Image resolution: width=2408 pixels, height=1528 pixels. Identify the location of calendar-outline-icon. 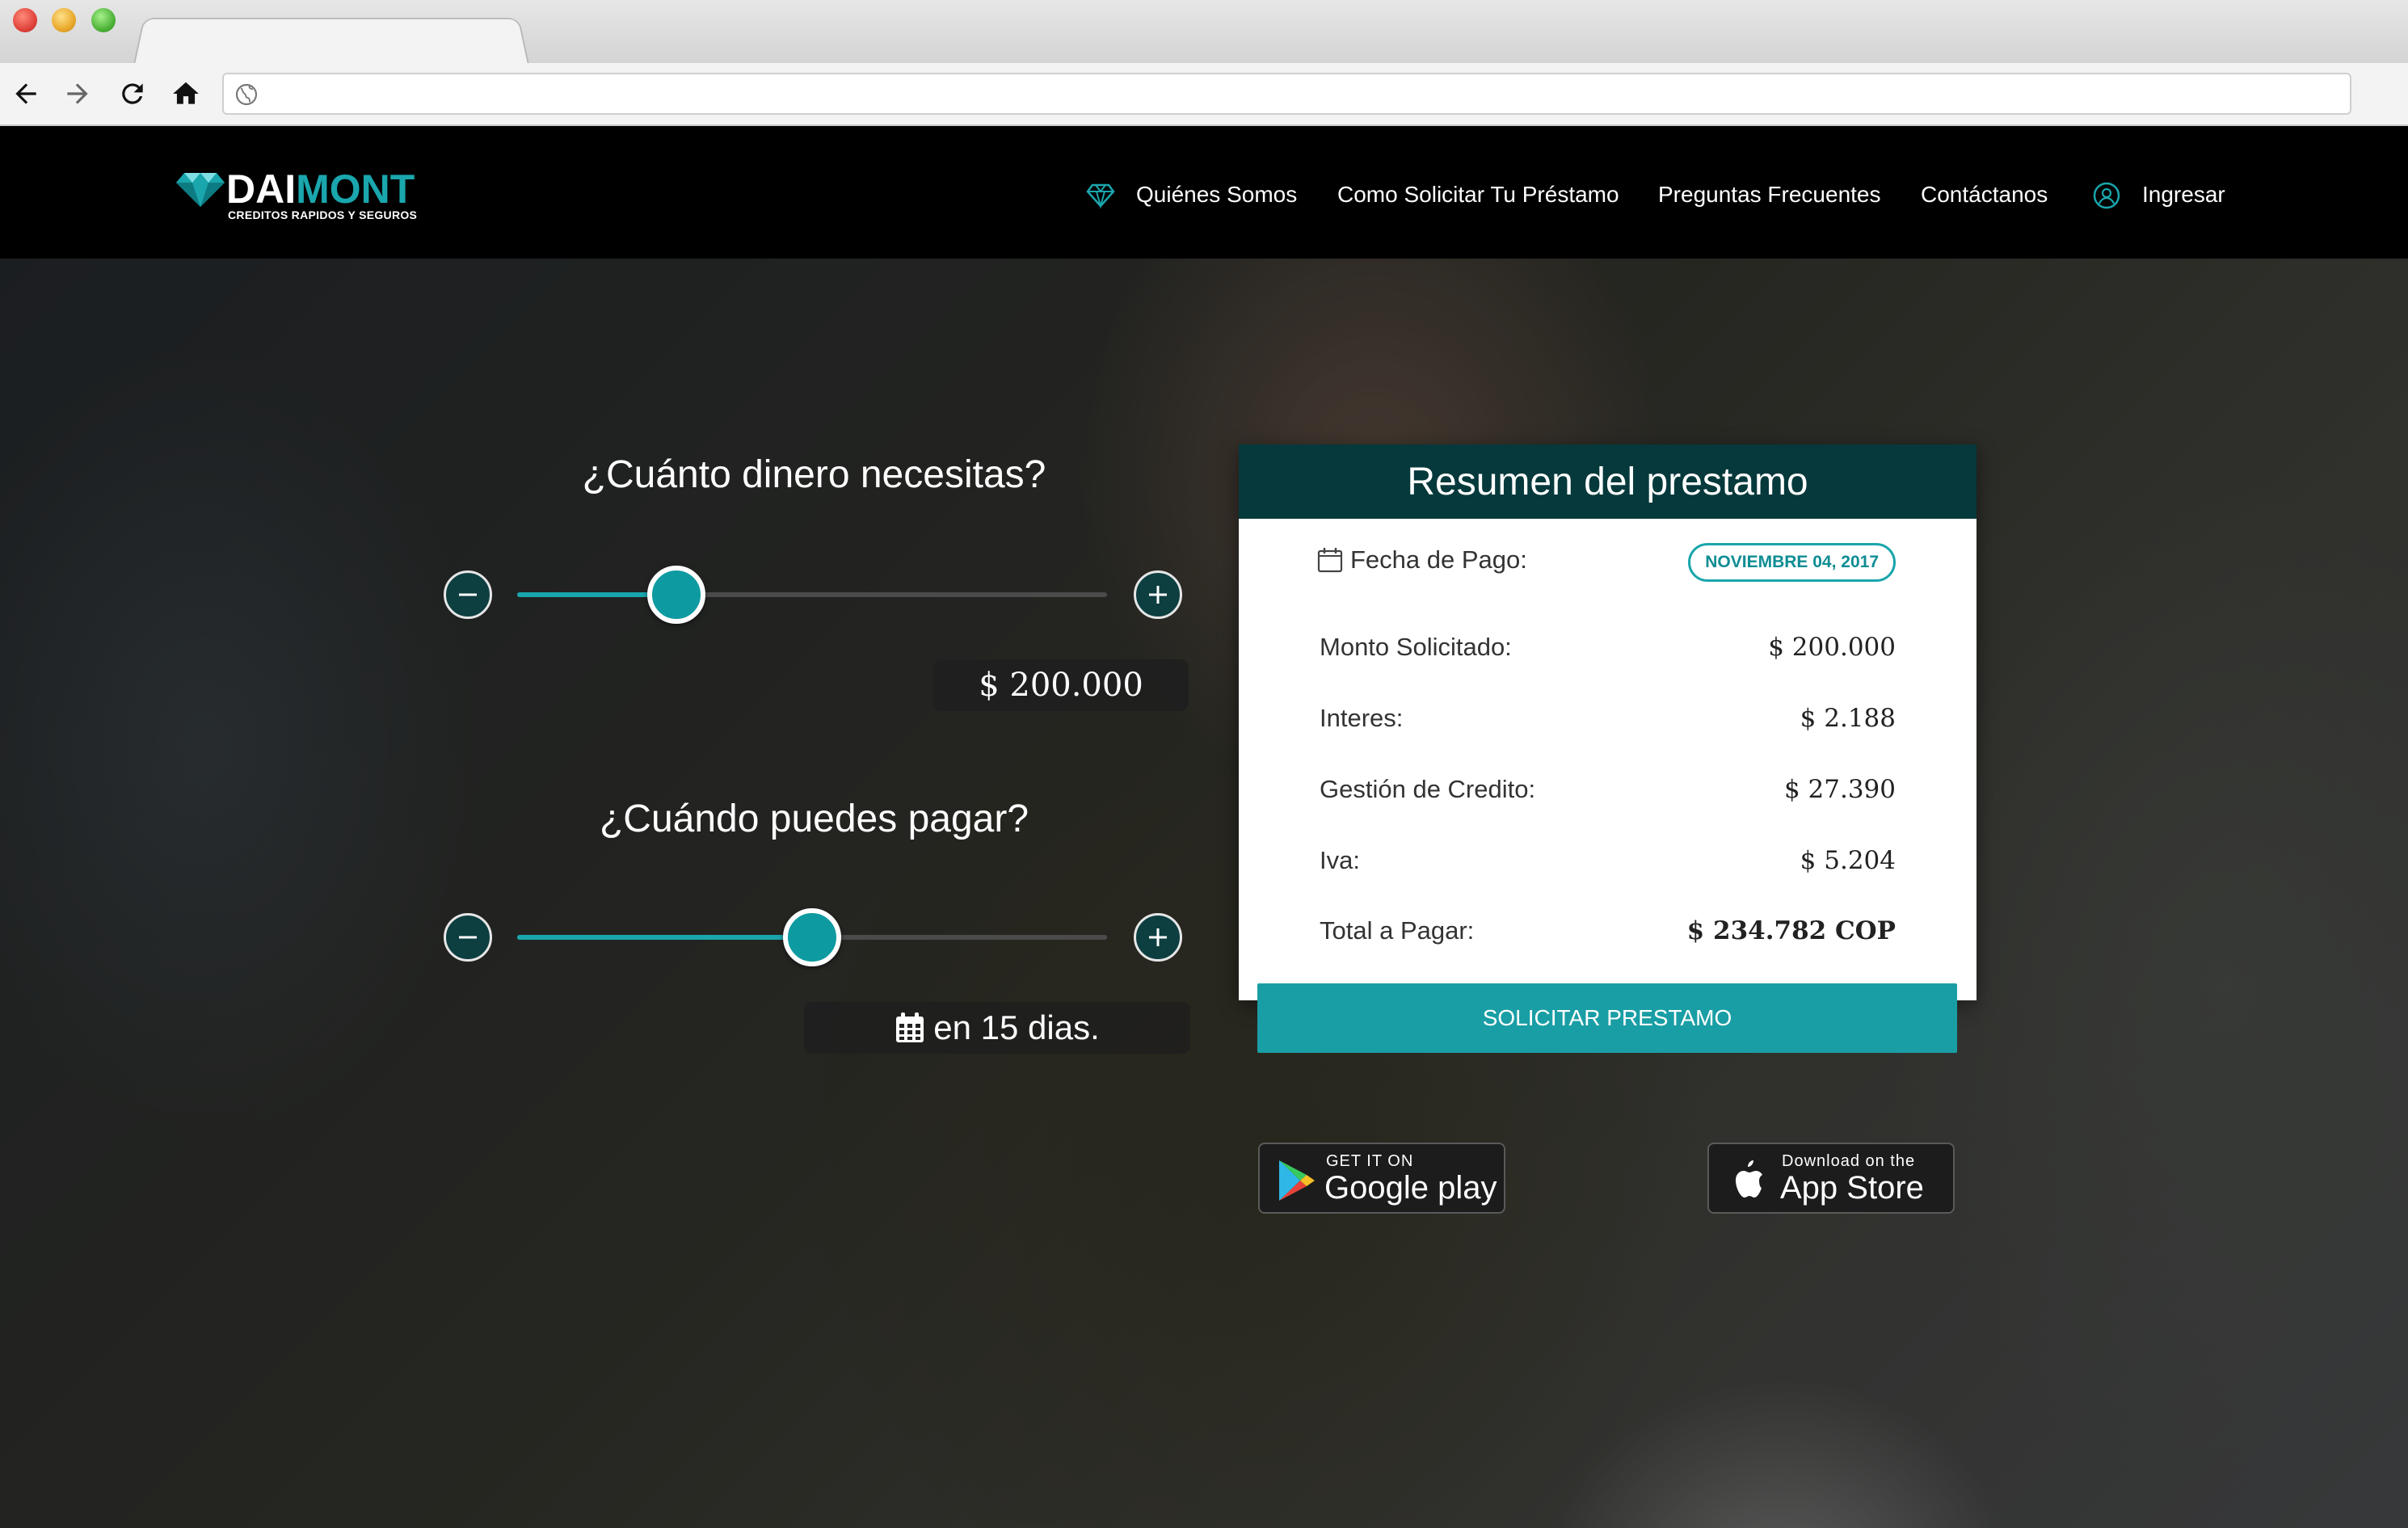
(1330, 560).